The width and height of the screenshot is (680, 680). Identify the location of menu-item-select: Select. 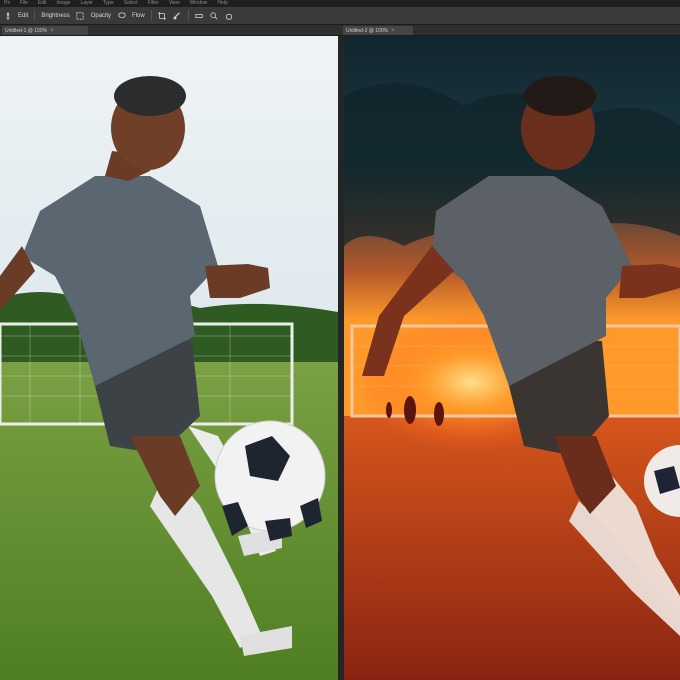
(131, 3).